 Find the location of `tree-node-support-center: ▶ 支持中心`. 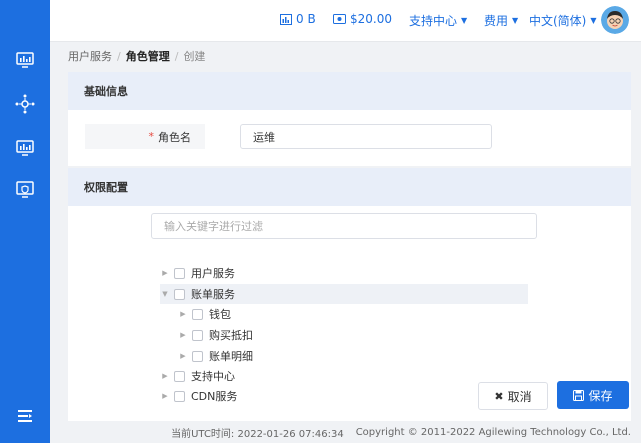

tree-node-support-center: ▶ 支持中心 is located at coordinates (344, 376).